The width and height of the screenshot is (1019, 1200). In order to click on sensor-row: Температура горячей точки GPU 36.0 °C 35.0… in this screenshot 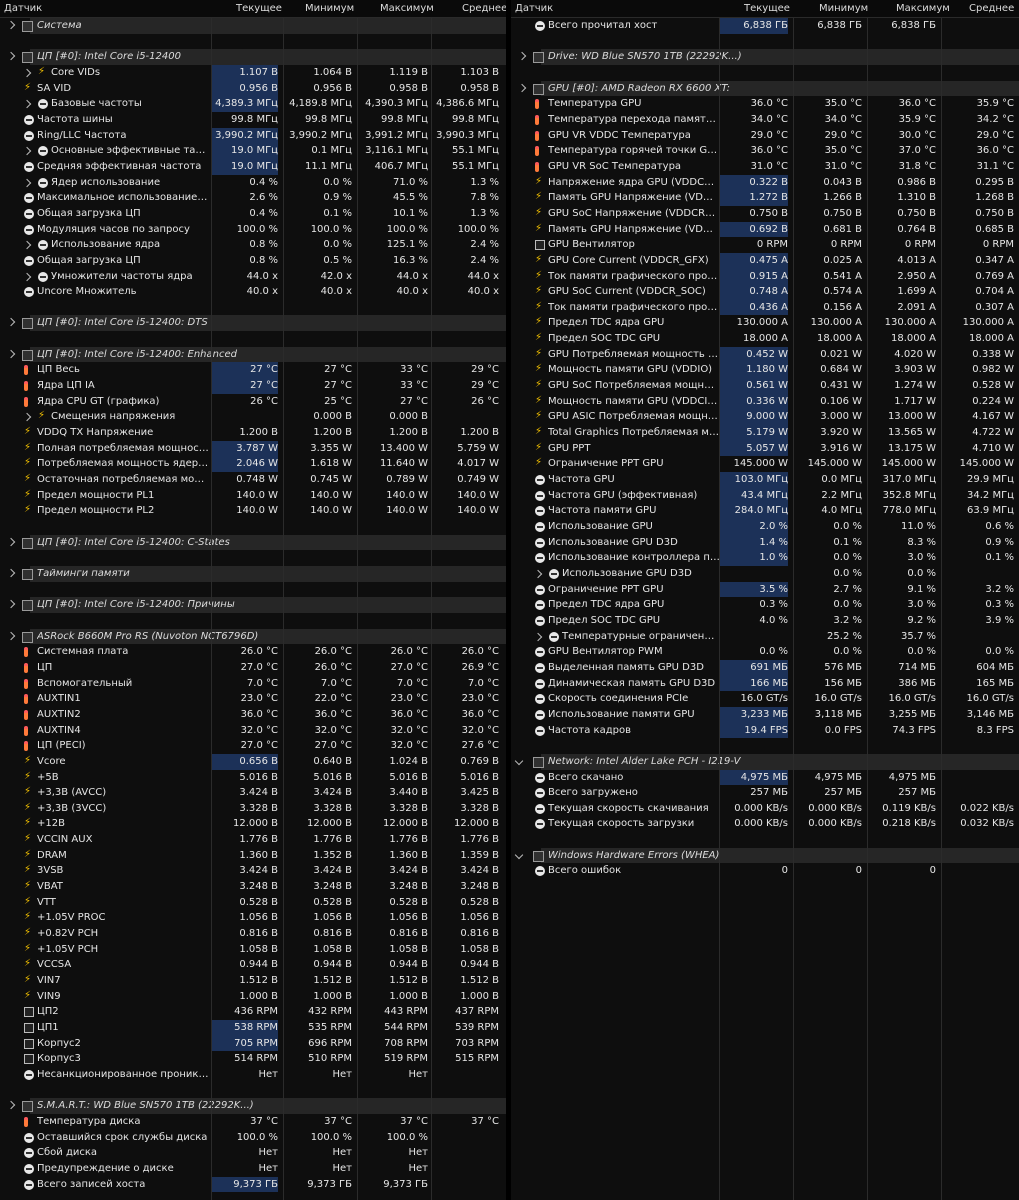, I will do `click(765, 151)`.